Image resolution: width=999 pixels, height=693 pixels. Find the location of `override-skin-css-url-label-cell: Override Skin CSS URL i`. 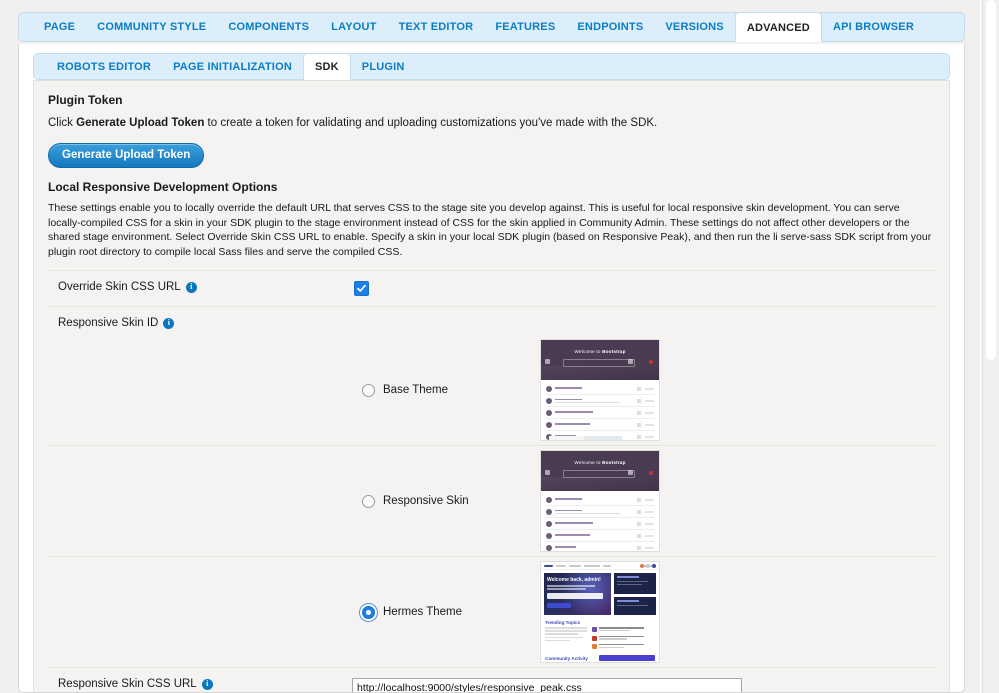

override-skin-css-url-label-cell: Override Skin CSS URL i is located at coordinates (198, 287).